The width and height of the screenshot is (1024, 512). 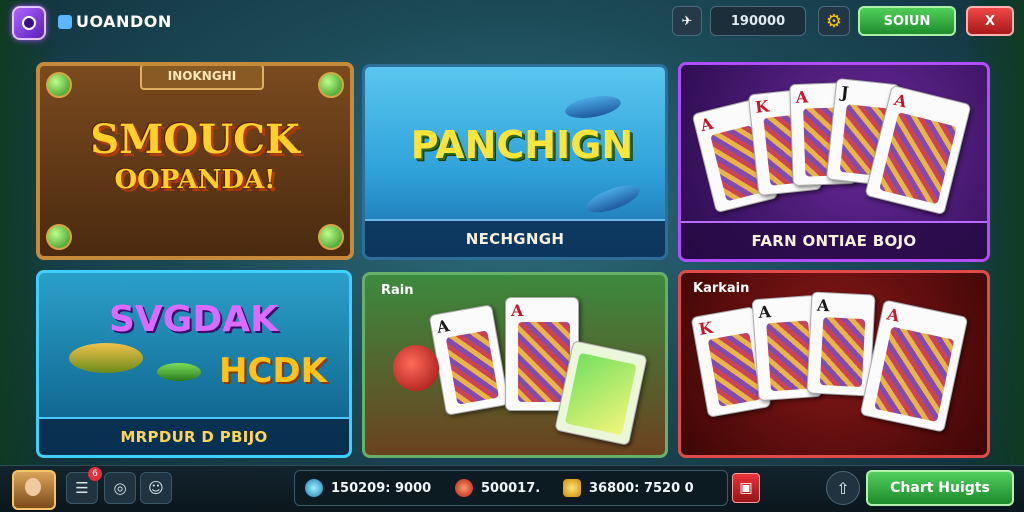 I want to click on game-tile-4: SVGDAK HCDK MRPDUR D PBIJO, so click(x=194, y=364).